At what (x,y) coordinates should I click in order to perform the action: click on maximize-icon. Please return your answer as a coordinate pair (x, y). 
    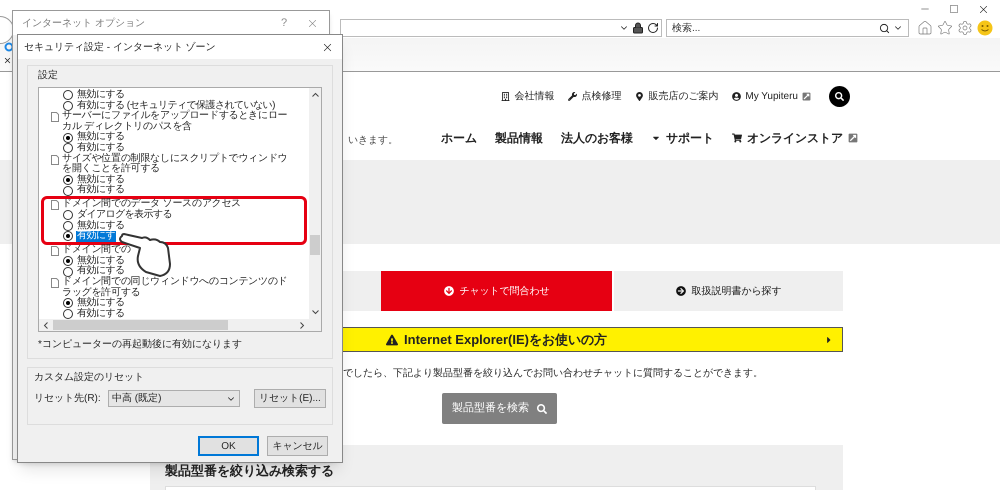
    Looking at the image, I should click on (954, 9).